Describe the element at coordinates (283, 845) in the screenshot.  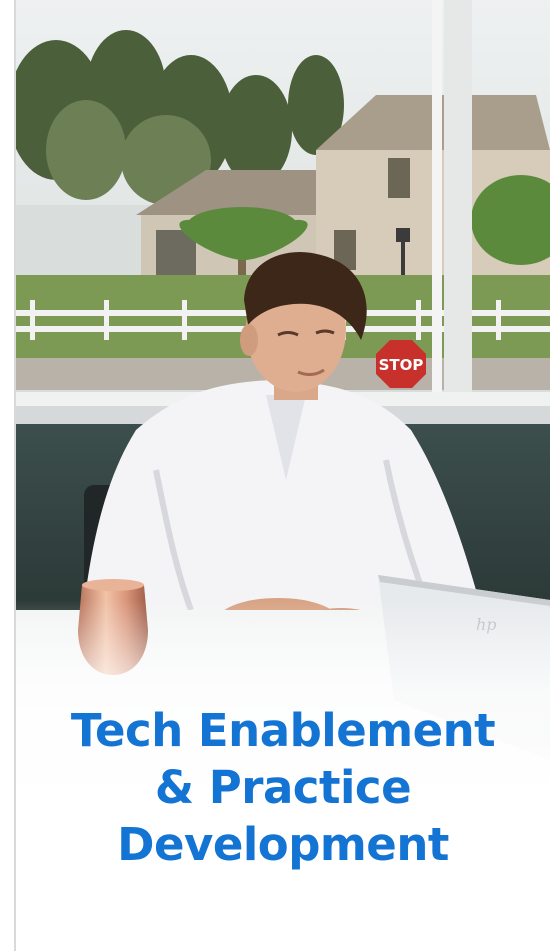
I see `headline-line-3: Development` at that location.